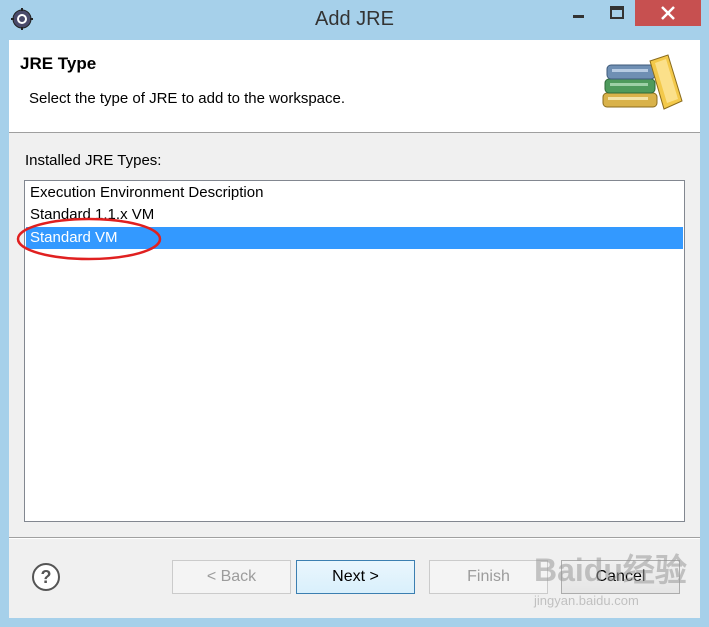 The width and height of the screenshot is (709, 627). I want to click on question-circle-icon: ?, so click(46, 577).